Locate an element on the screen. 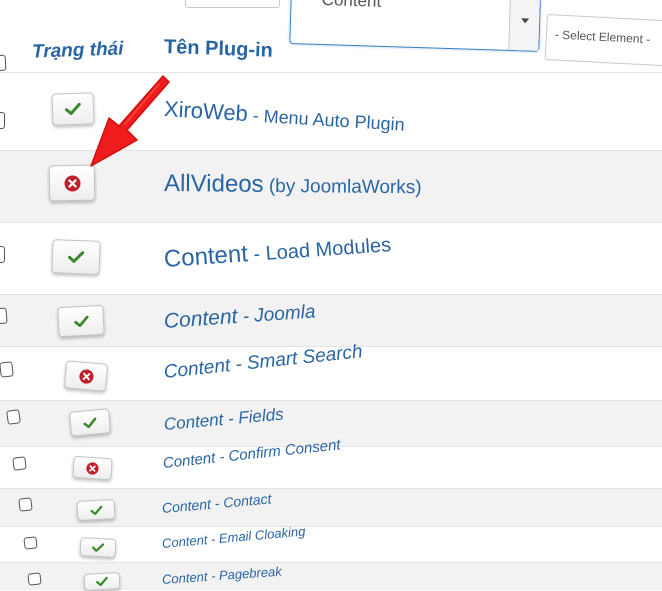 This screenshot has width=662, height=591. plugin-name-main: XiroWeb is located at coordinates (206, 111).